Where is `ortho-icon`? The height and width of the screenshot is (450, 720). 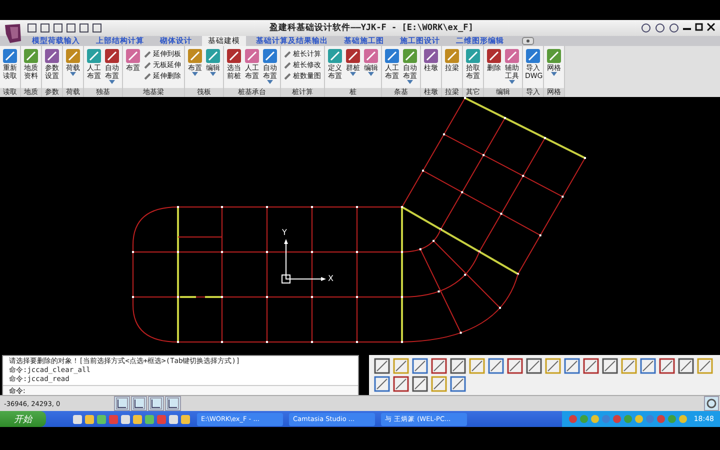 ortho-icon is located at coordinates (122, 403).